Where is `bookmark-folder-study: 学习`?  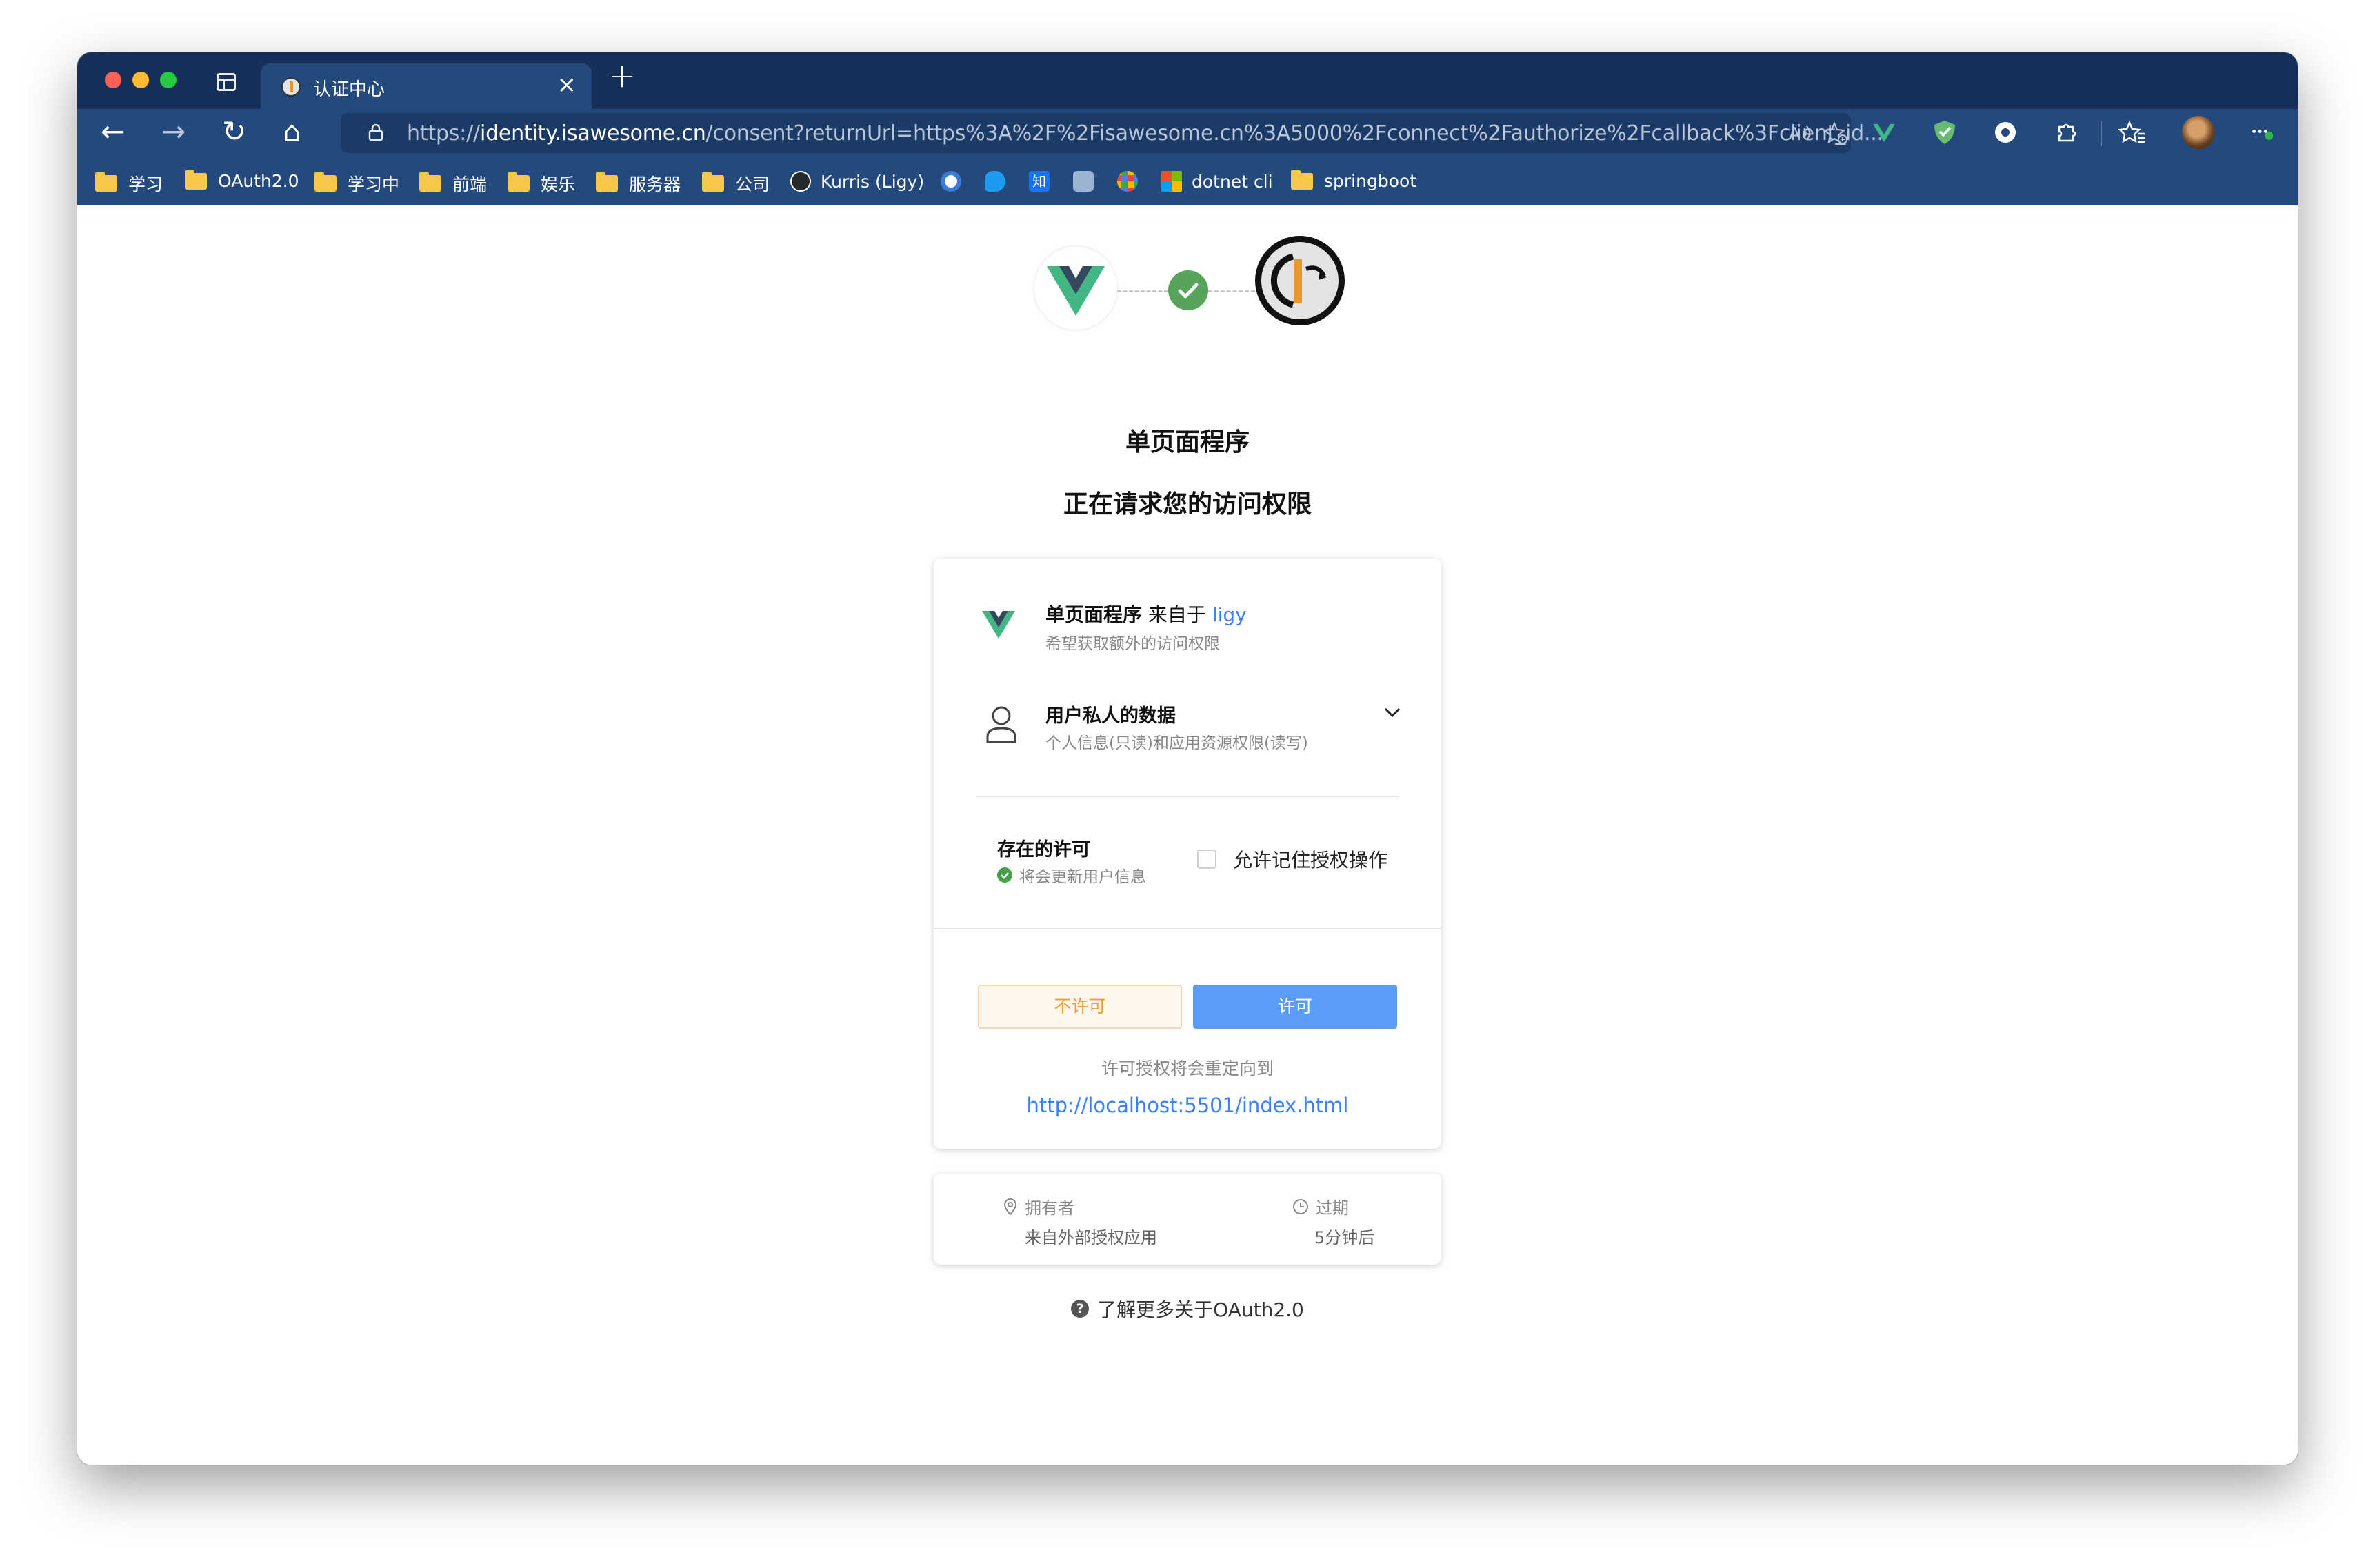 bookmark-folder-study: 学习 is located at coordinates (129, 183).